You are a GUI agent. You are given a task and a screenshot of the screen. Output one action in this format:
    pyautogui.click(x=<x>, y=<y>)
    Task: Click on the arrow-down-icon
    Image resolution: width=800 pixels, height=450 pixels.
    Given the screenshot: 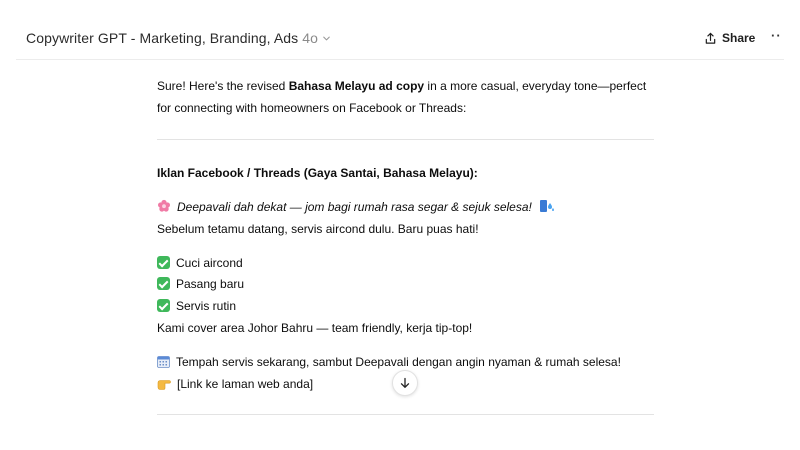 What is the action you would take?
    pyautogui.click(x=405, y=382)
    